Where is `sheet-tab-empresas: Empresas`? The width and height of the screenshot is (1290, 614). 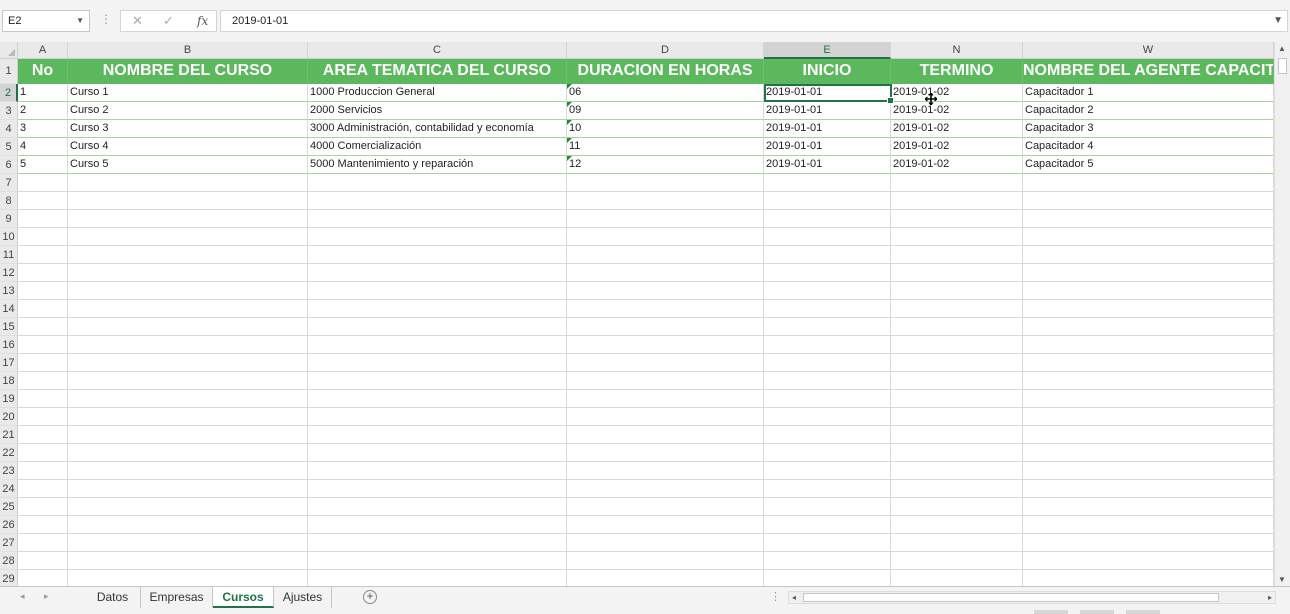 sheet-tab-empresas: Empresas is located at coordinates (177, 597).